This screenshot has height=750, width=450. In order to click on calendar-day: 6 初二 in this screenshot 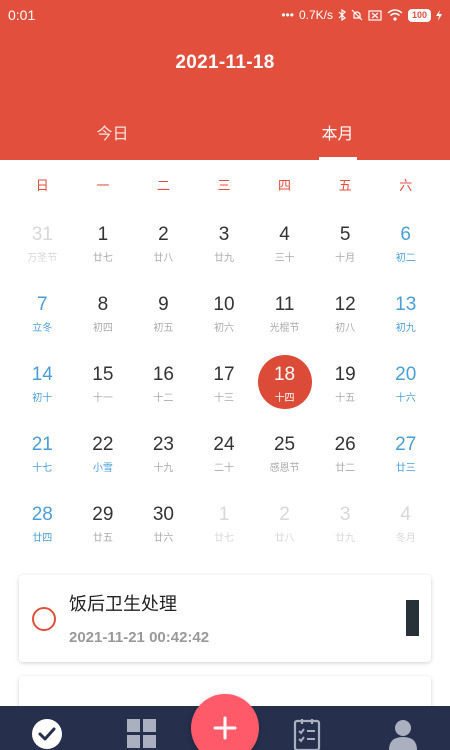, I will do `click(405, 257)`.